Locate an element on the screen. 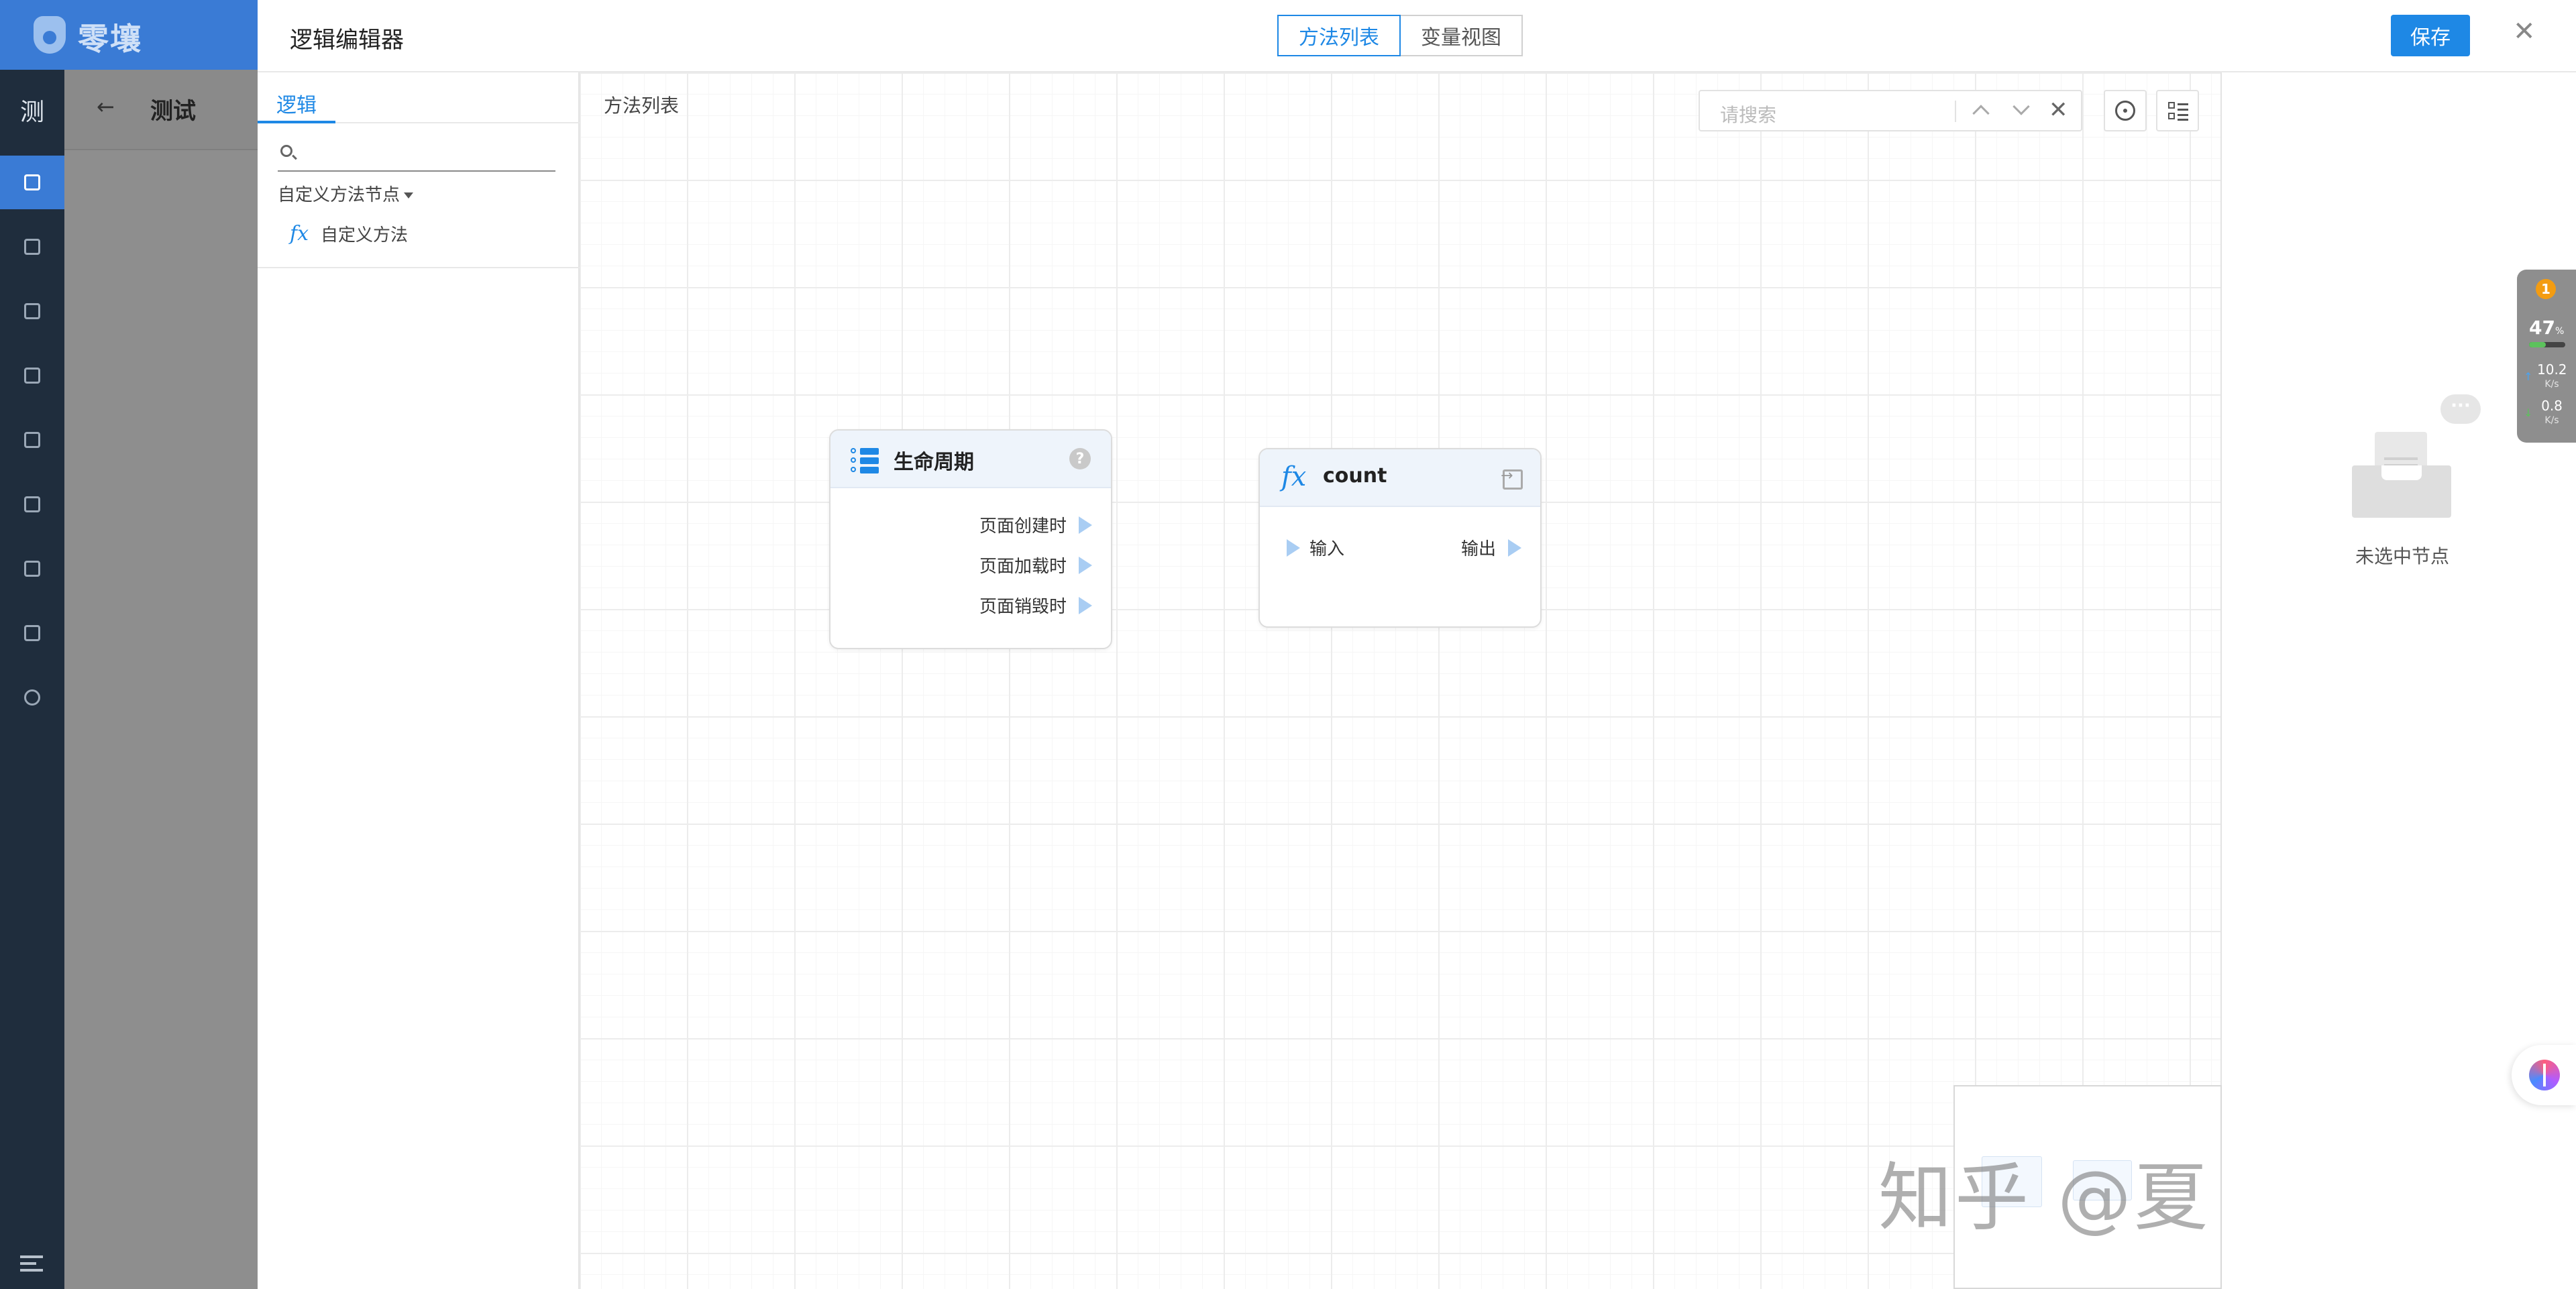 The height and width of the screenshot is (1289, 2576). method-group-label: 自定义方法节点 is located at coordinates (339, 195).